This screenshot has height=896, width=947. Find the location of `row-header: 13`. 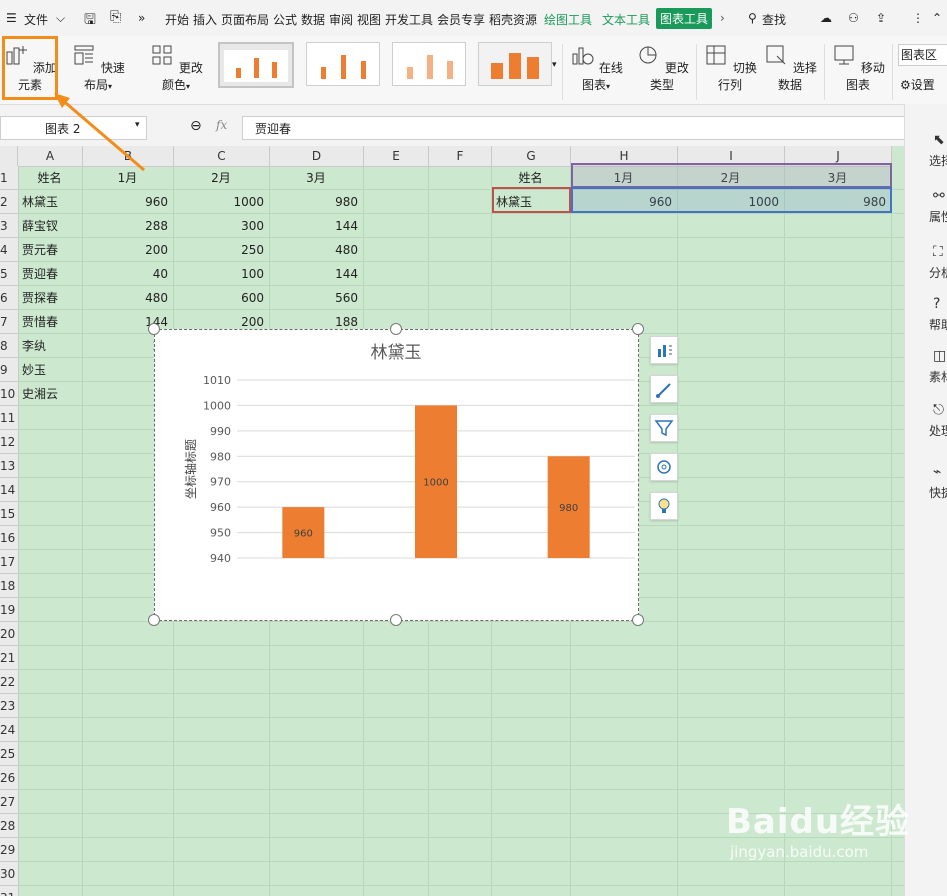

row-header: 13 is located at coordinates (9, 466).